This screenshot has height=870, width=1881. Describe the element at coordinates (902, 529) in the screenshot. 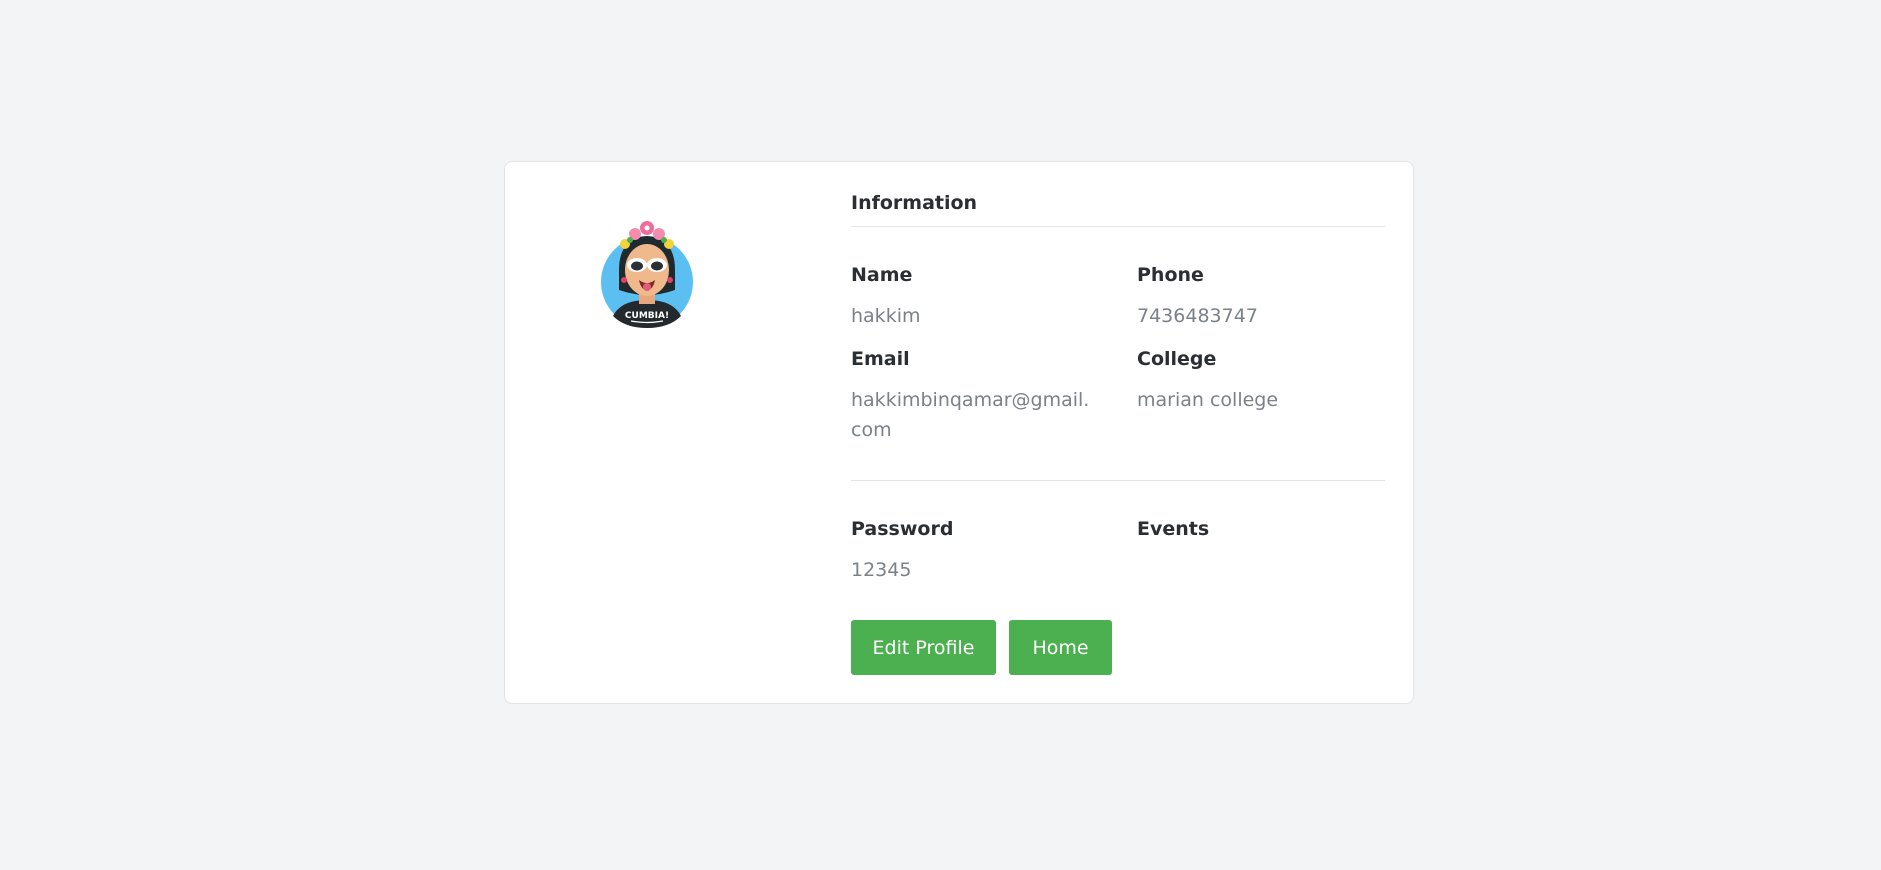

I see `field-label: Password` at that location.